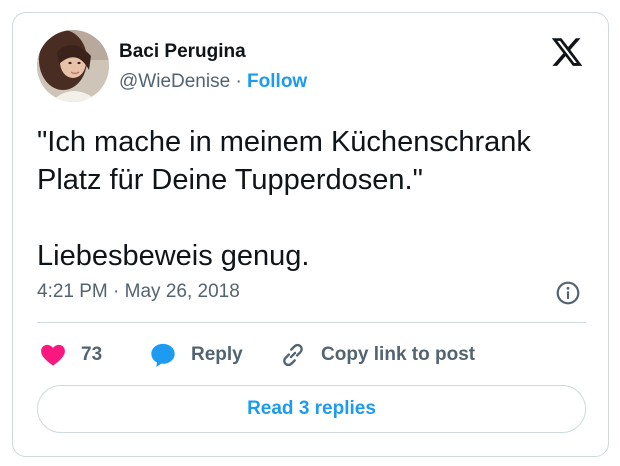 This screenshot has height=466, width=620. I want to click on author-name: Baci Perugina, so click(182, 52).